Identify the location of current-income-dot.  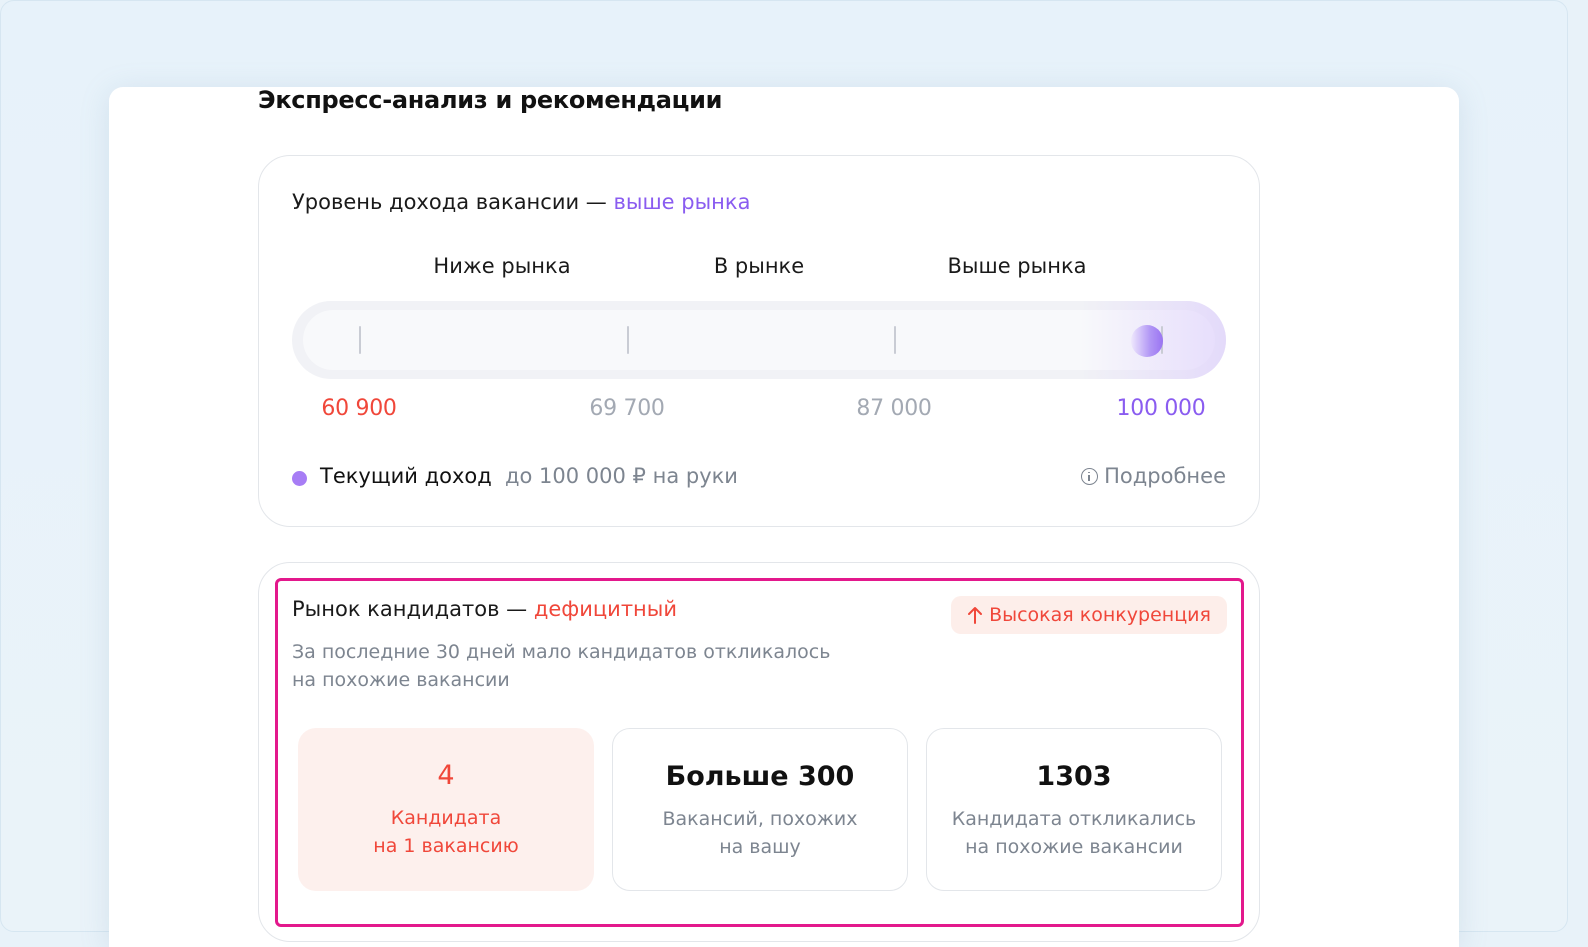
(299, 478).